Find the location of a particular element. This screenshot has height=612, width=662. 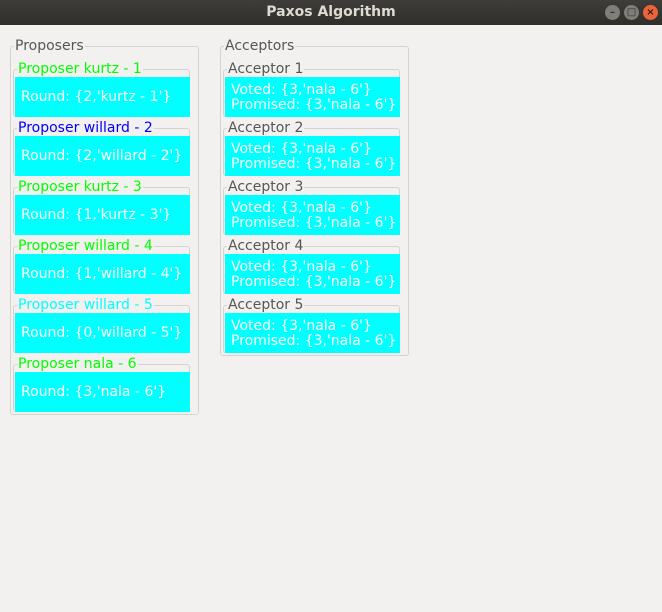

proposer-round: Round: {1,'kurtz - 3'} is located at coordinates (102, 215).